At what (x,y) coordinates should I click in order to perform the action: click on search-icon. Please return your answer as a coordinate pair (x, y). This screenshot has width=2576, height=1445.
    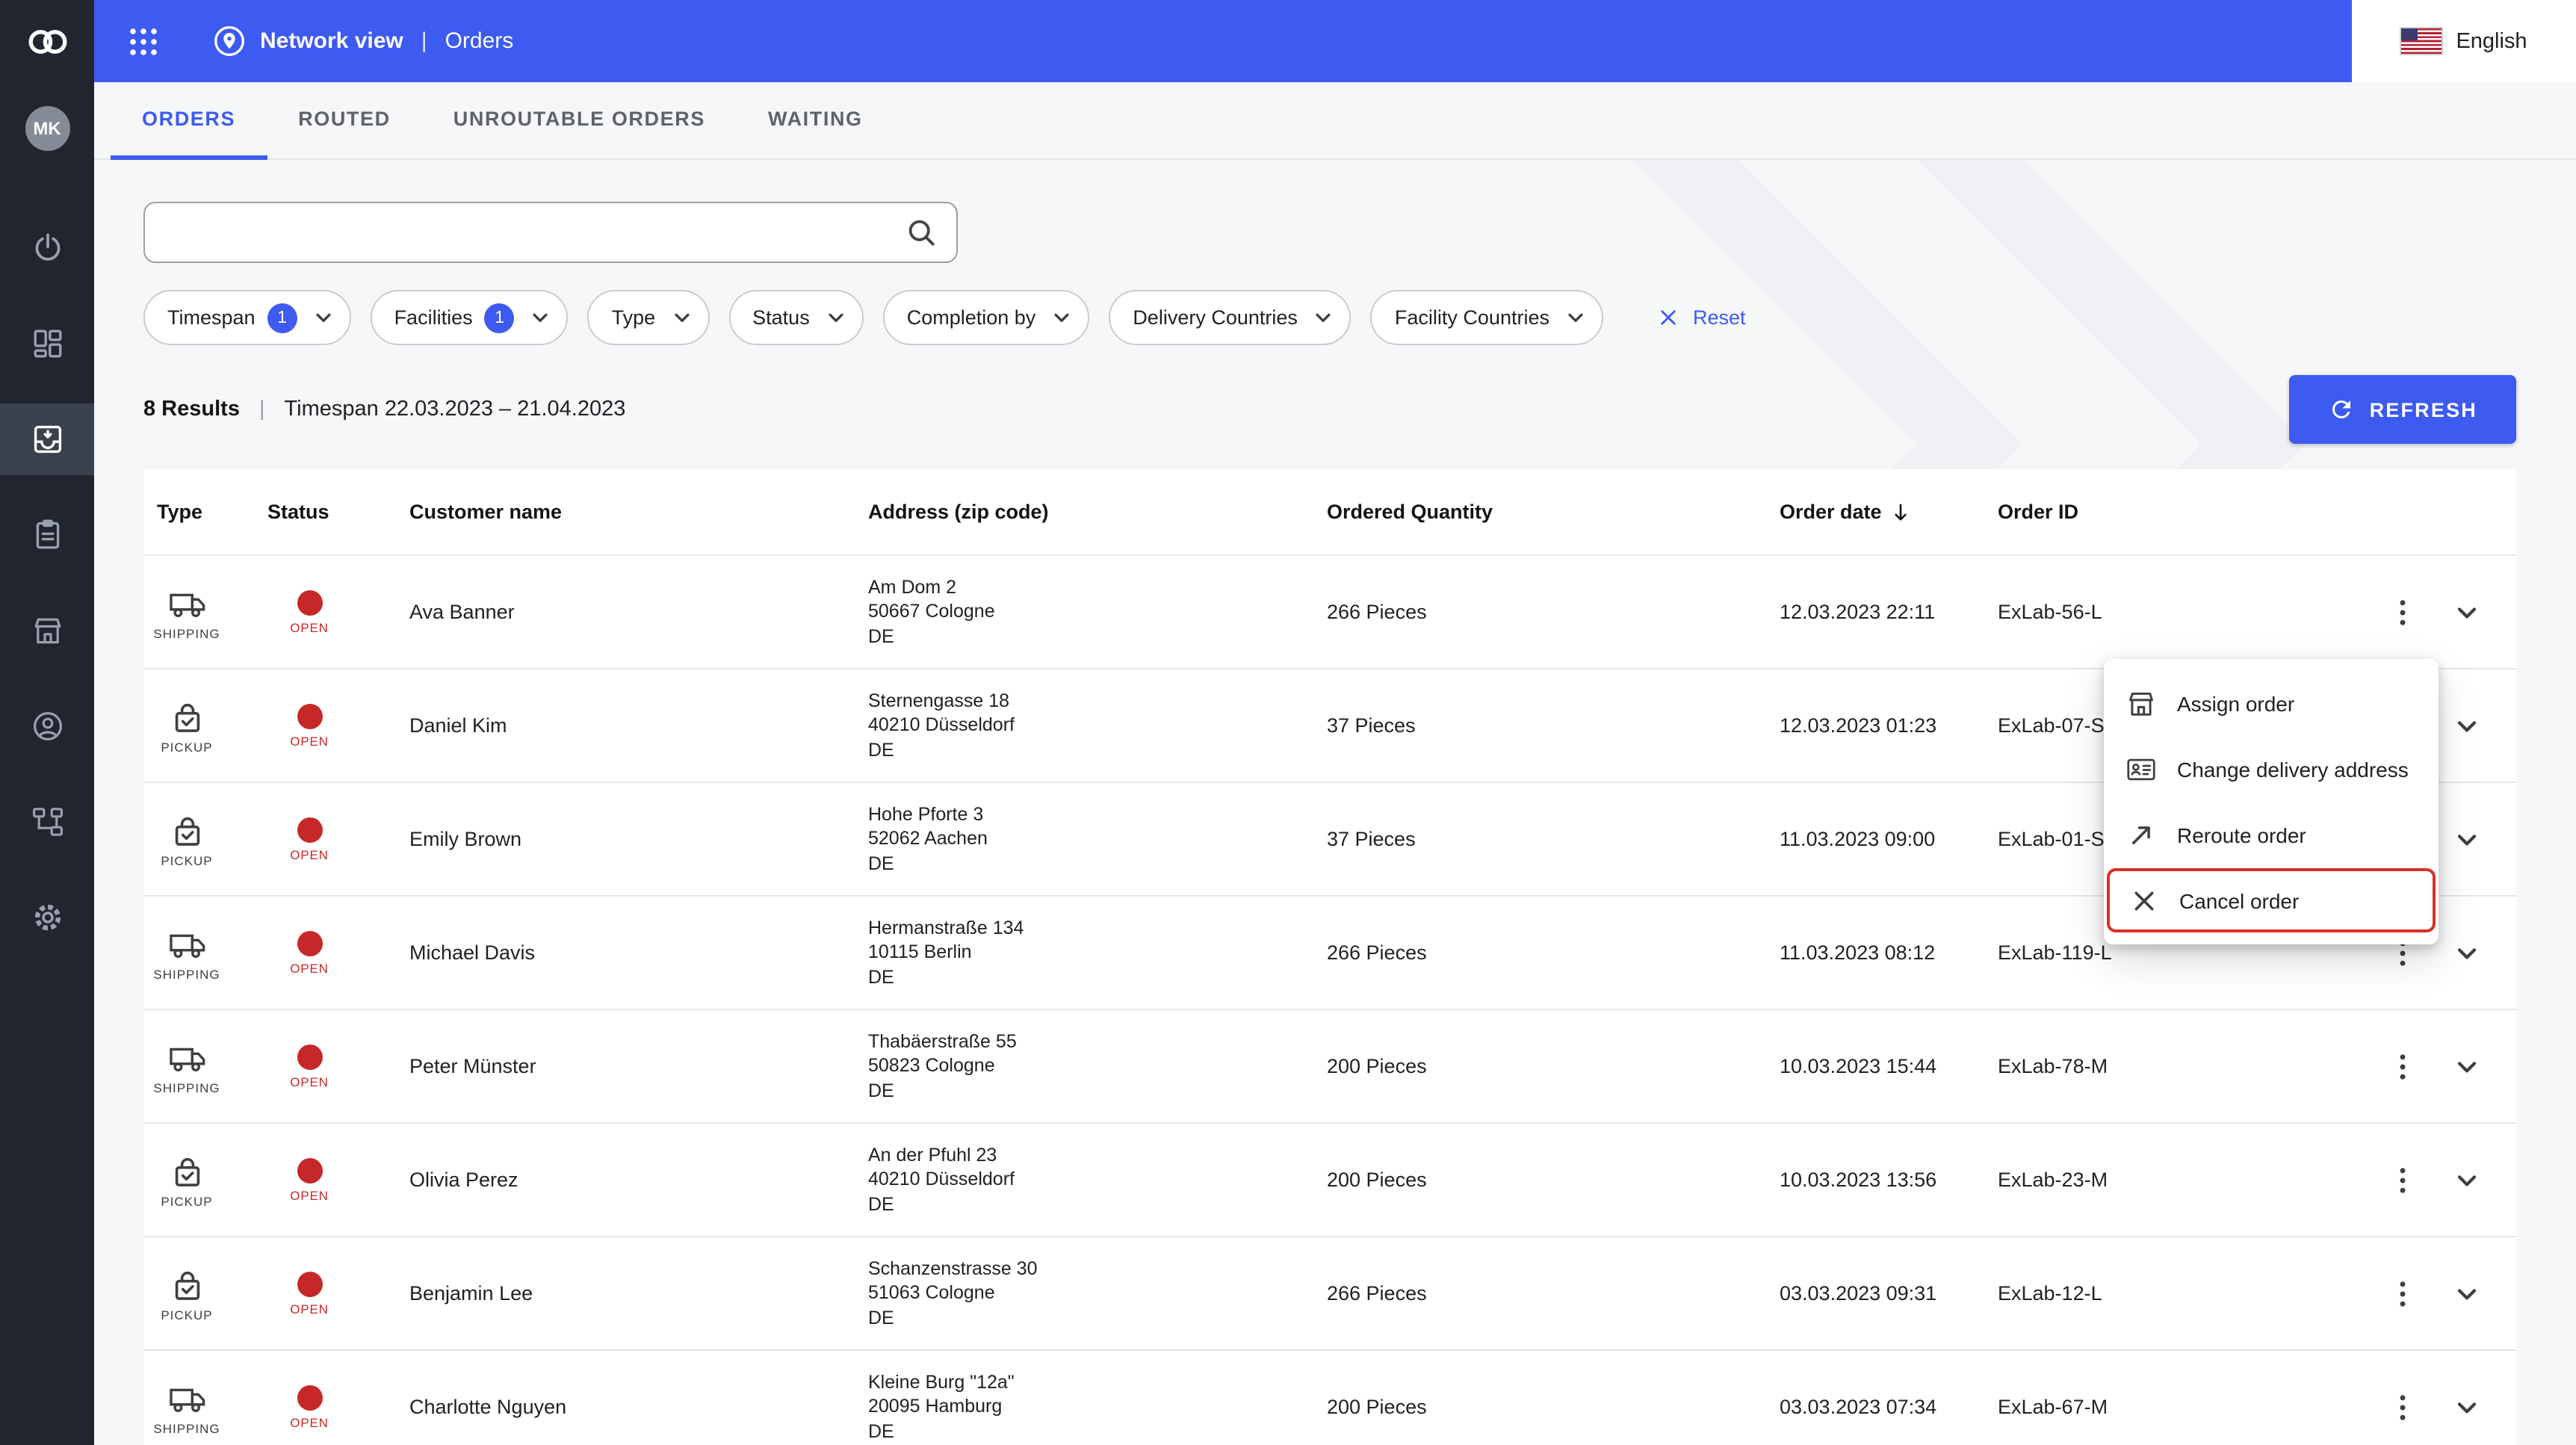
    Looking at the image, I should click on (921, 233).